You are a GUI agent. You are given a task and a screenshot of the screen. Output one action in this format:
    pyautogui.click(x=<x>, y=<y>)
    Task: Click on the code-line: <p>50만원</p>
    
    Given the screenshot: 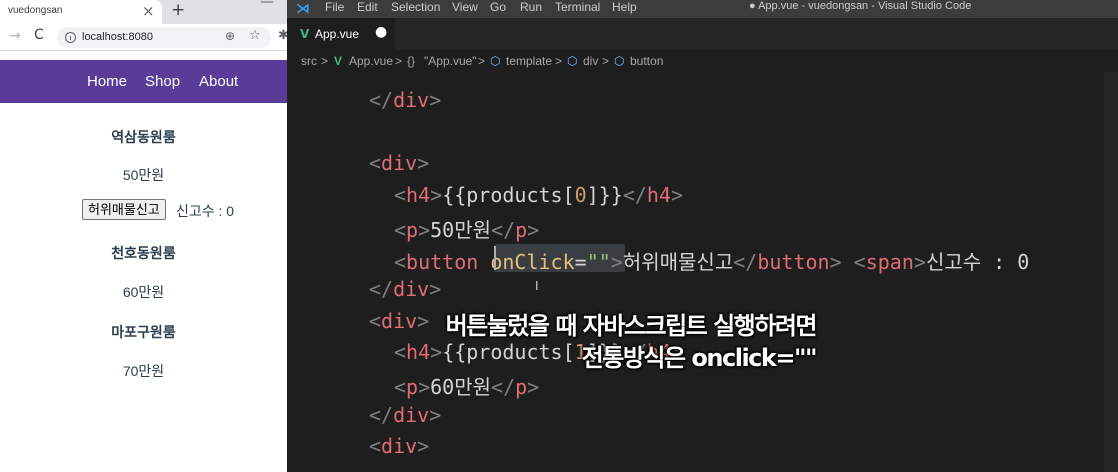 What is the action you would take?
    pyautogui.click(x=466, y=229)
    